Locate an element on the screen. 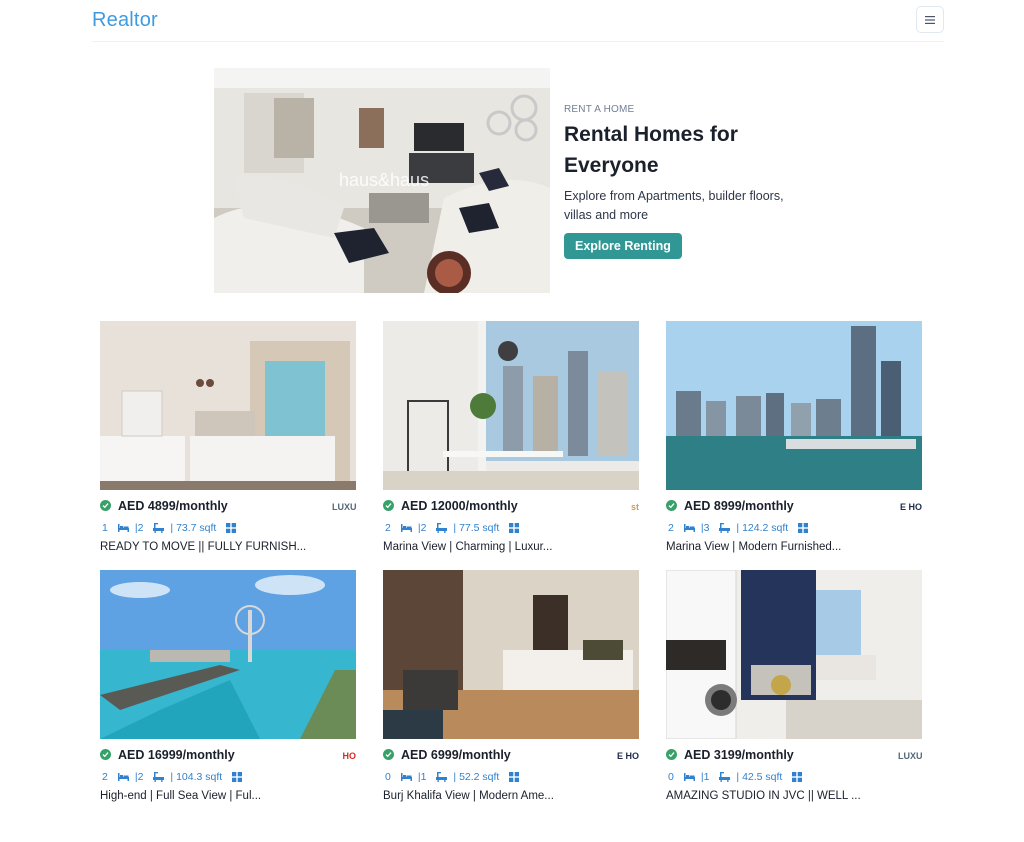 Image resolution: width=1024 pixels, height=842 pixels. menu-button is located at coordinates (930, 19).